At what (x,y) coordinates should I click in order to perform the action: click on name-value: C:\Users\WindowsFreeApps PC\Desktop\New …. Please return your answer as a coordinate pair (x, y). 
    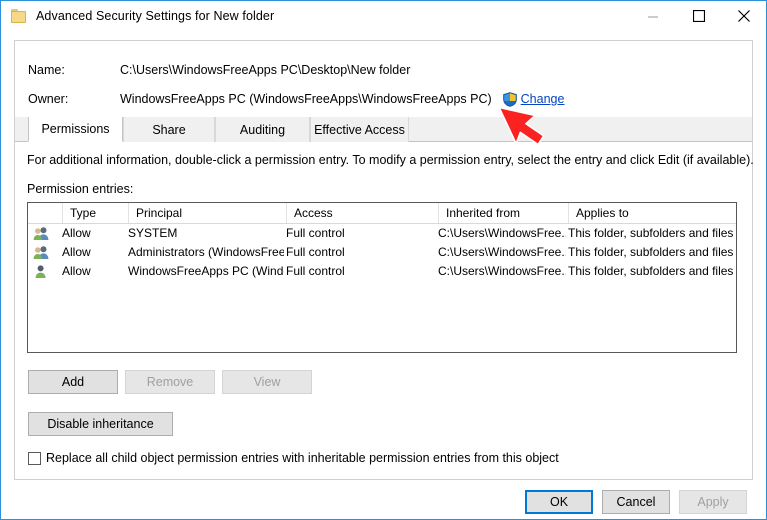
    Looking at the image, I should click on (265, 70).